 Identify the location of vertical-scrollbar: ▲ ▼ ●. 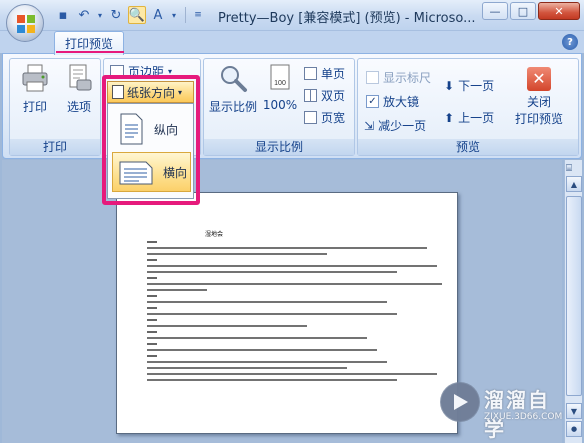
(573, 301).